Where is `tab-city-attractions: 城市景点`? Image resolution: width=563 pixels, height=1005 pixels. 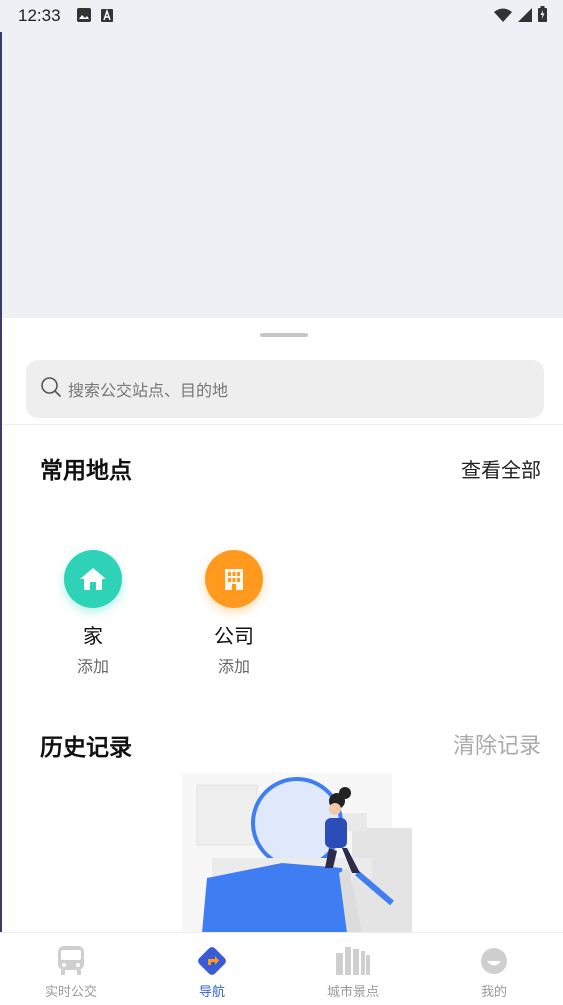
tab-city-attractions: 城市景点 is located at coordinates (353, 969).